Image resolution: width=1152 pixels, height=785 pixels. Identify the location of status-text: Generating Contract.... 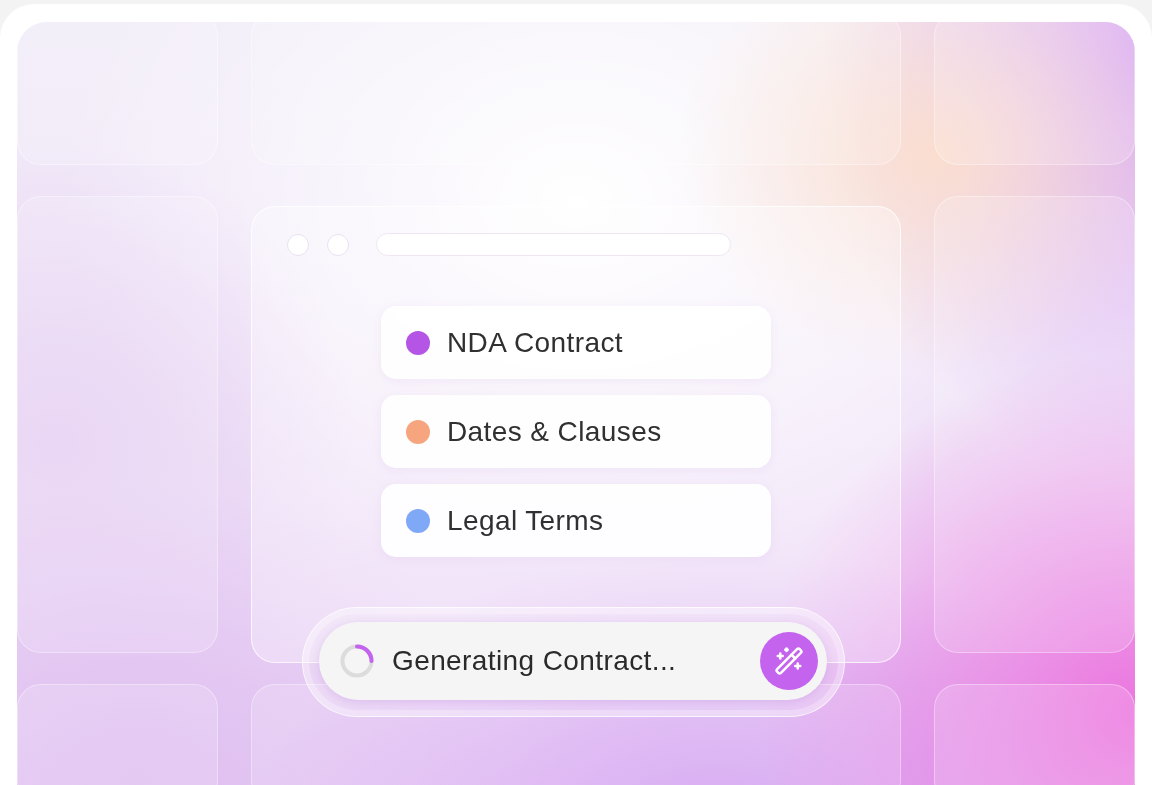
(535, 661).